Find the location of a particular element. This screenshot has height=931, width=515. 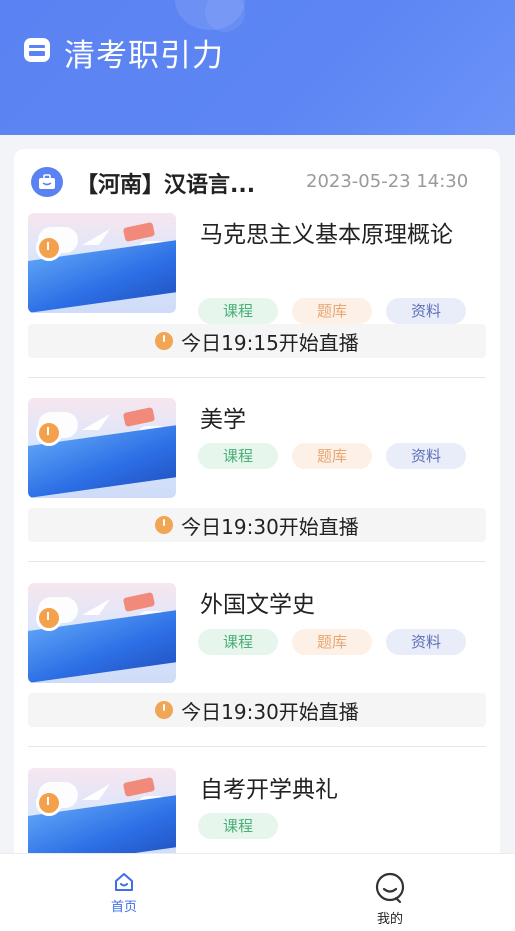

course-title: 马克思主义基本原理概论 is located at coordinates (340, 235).